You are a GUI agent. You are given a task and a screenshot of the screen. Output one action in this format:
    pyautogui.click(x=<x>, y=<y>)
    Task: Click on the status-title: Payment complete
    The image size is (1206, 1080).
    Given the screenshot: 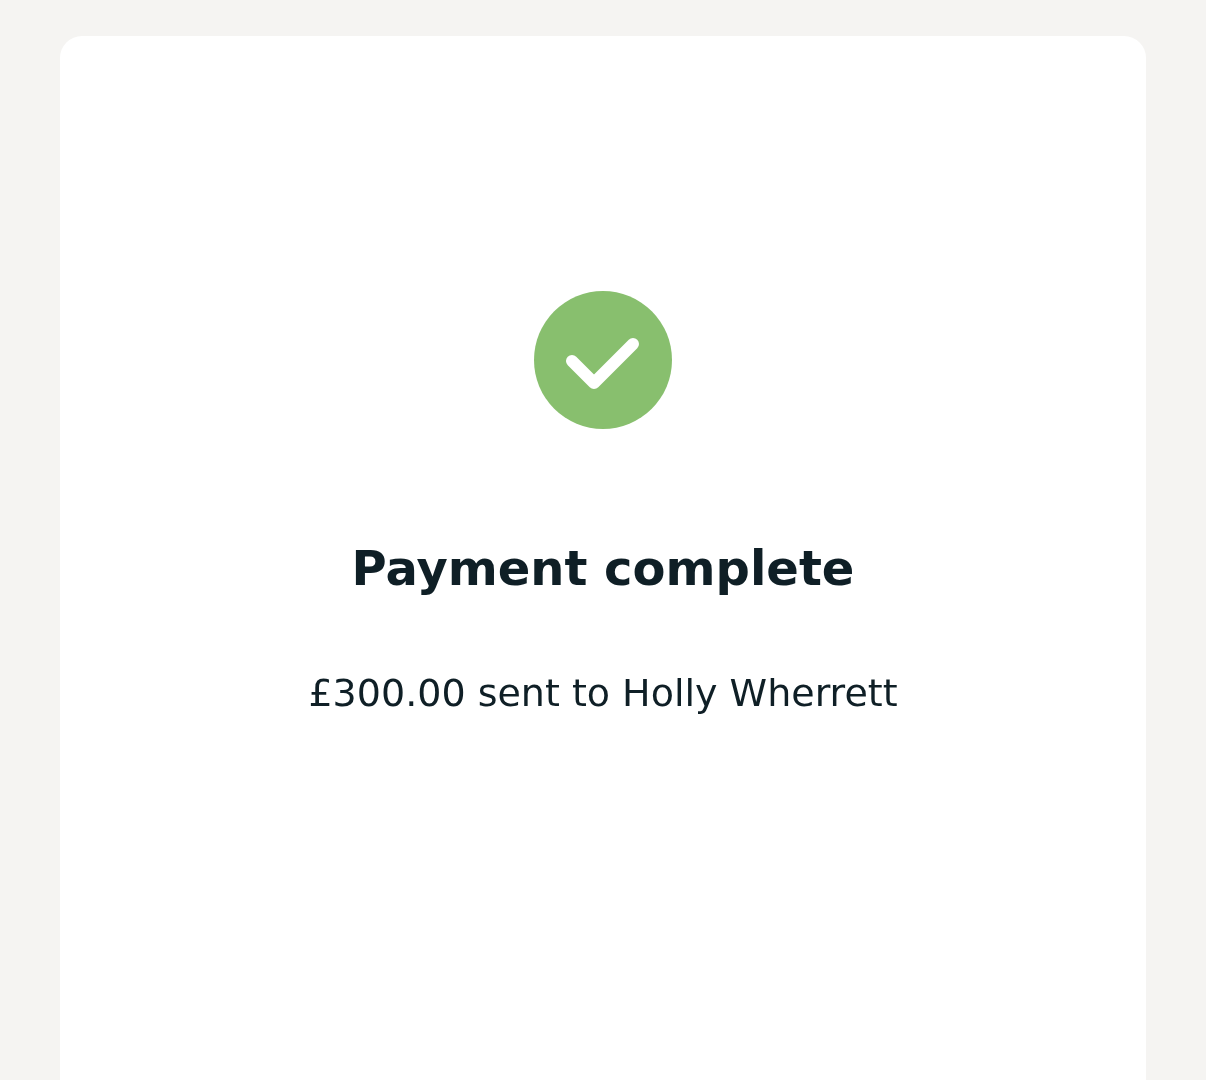 What is the action you would take?
    pyautogui.click(x=603, y=568)
    